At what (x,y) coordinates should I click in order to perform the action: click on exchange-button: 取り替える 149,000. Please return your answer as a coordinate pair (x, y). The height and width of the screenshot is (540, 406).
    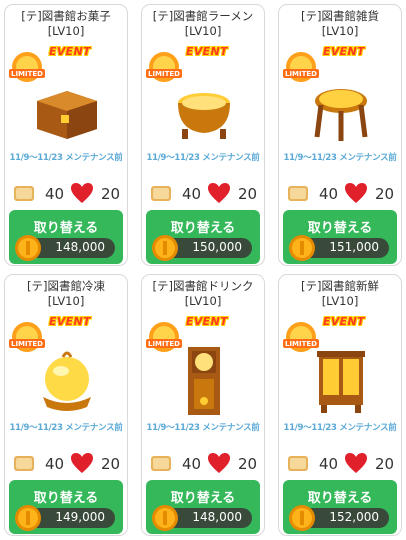
    Looking at the image, I should click on (66, 507).